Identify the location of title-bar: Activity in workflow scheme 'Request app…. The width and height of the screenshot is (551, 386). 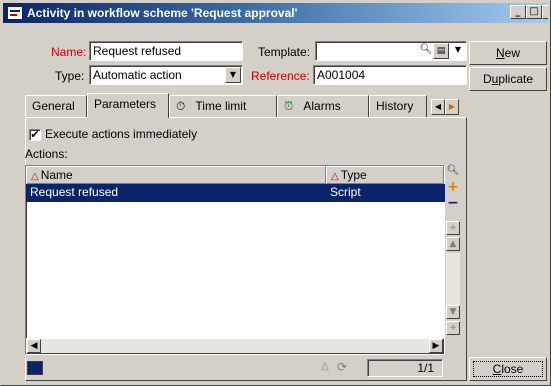
(275, 13).